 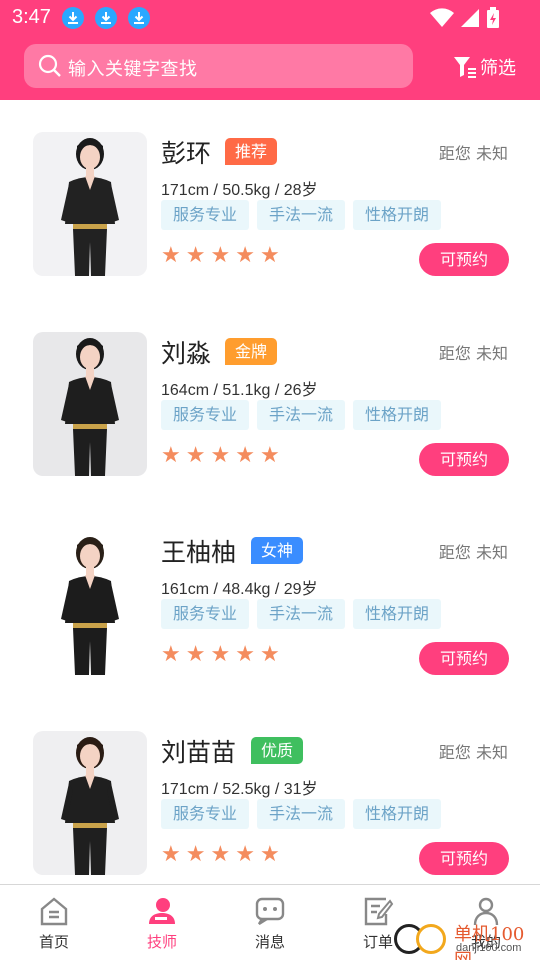 I want to click on filter-label: 筛选, so click(x=498, y=68).